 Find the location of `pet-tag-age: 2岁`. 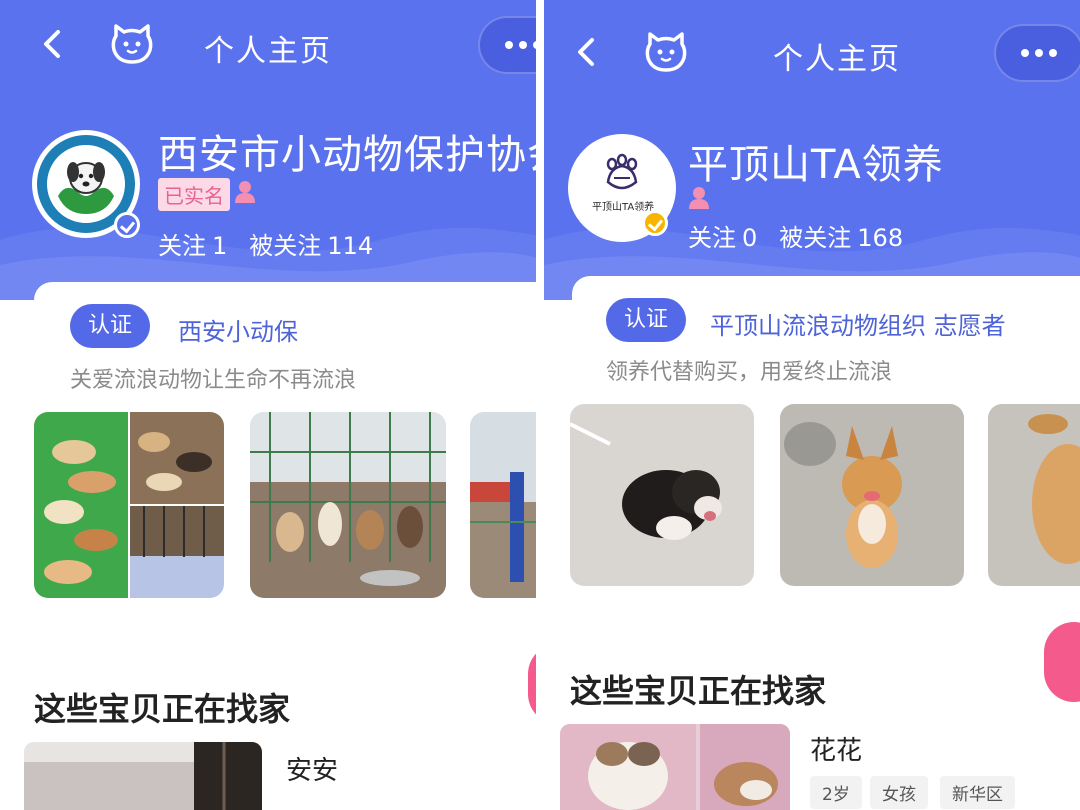

pet-tag-age: 2岁 is located at coordinates (836, 792).